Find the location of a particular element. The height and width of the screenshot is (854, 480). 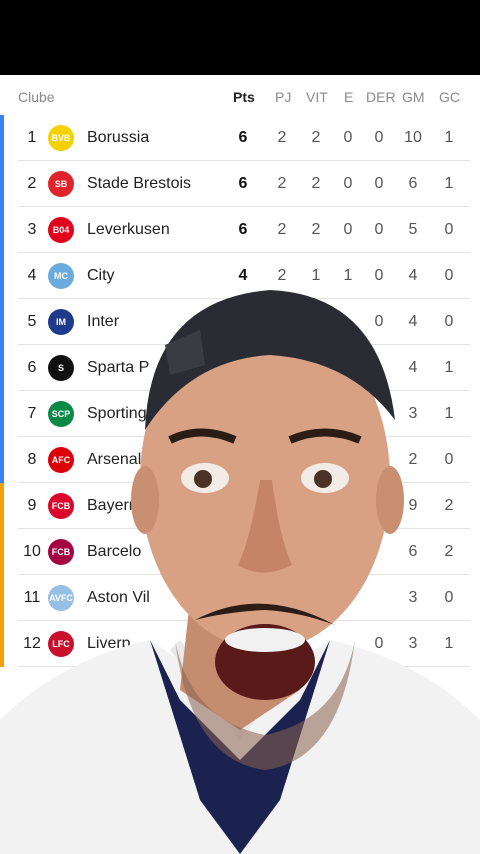

club-name: Aston Vil is located at coordinates (118, 597).